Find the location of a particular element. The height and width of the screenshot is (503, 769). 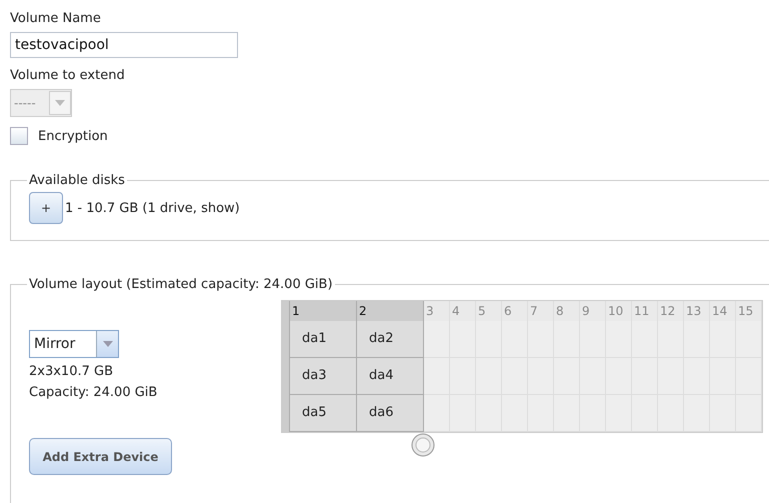

column-header: 2 is located at coordinates (390, 311).